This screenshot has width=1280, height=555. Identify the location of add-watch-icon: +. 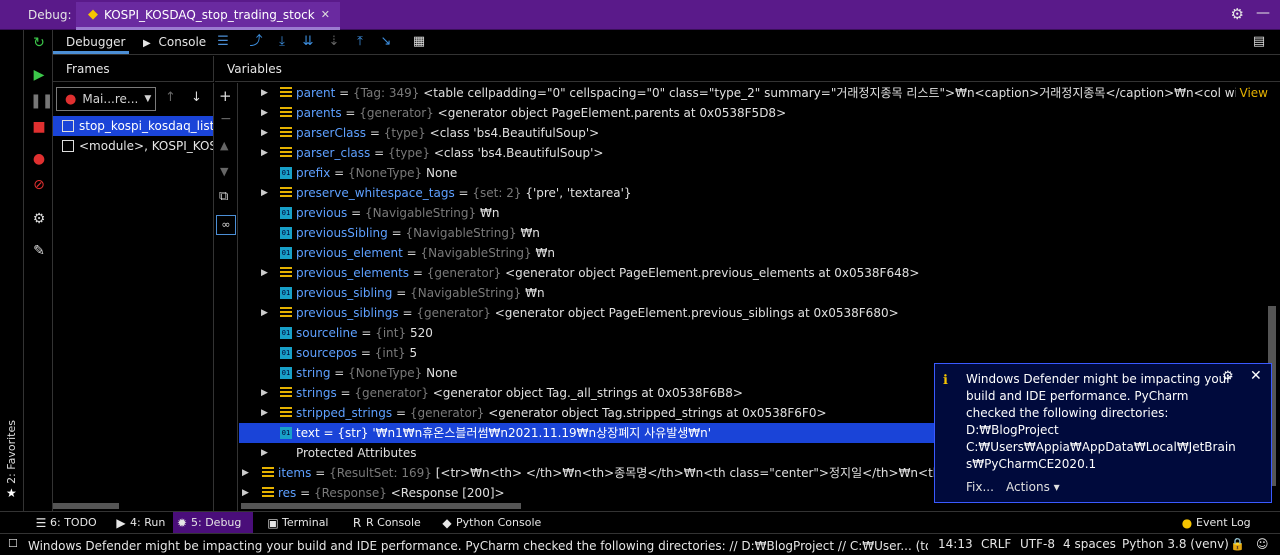
(225, 96).